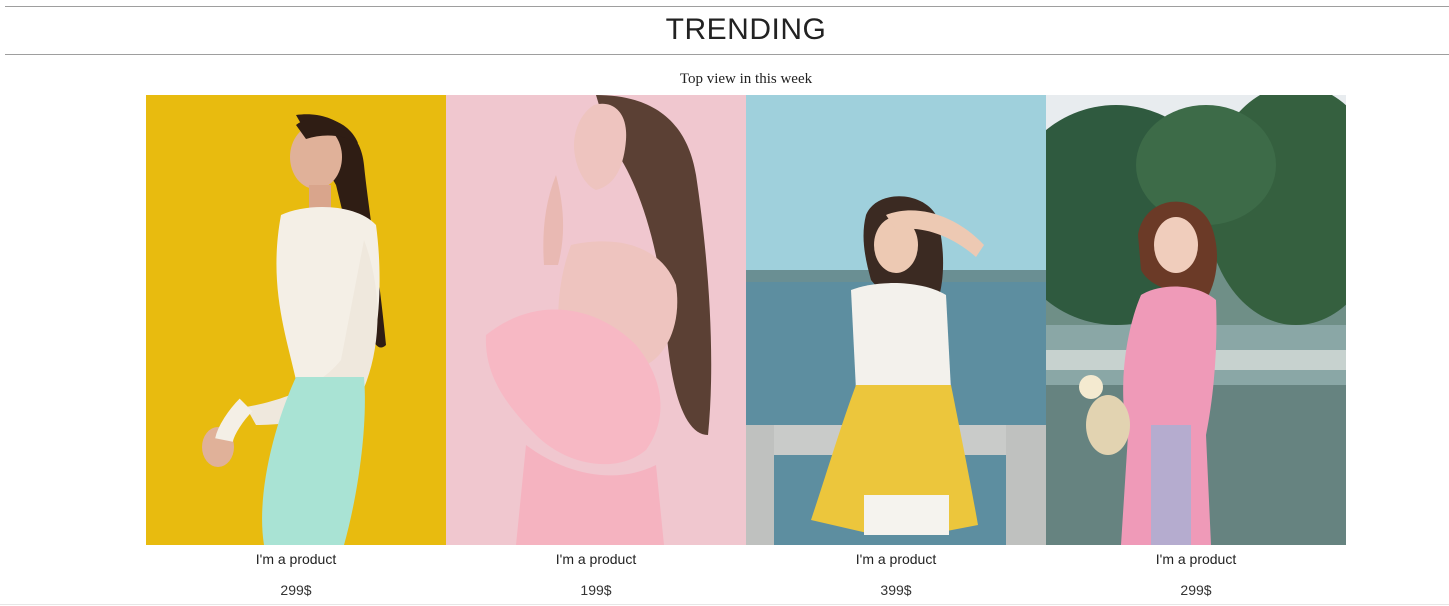 The image size is (1449, 606). Describe the element at coordinates (727, 6) in the screenshot. I see `top-divider` at that location.